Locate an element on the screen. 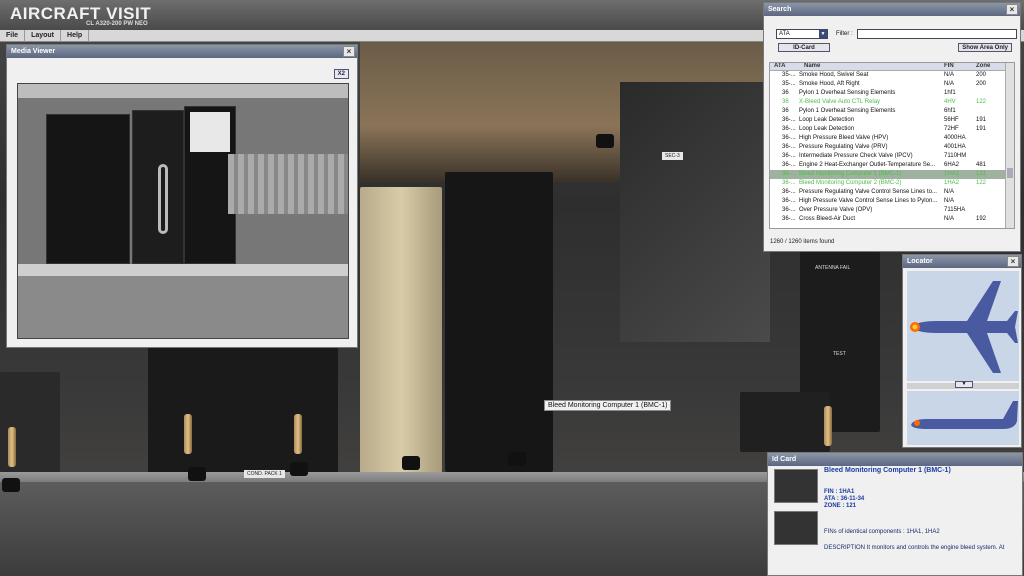 The height and width of the screenshot is (576, 1024). cell-name: High Pressure Bleed Valve (HPV) is located at coordinates (844, 138).